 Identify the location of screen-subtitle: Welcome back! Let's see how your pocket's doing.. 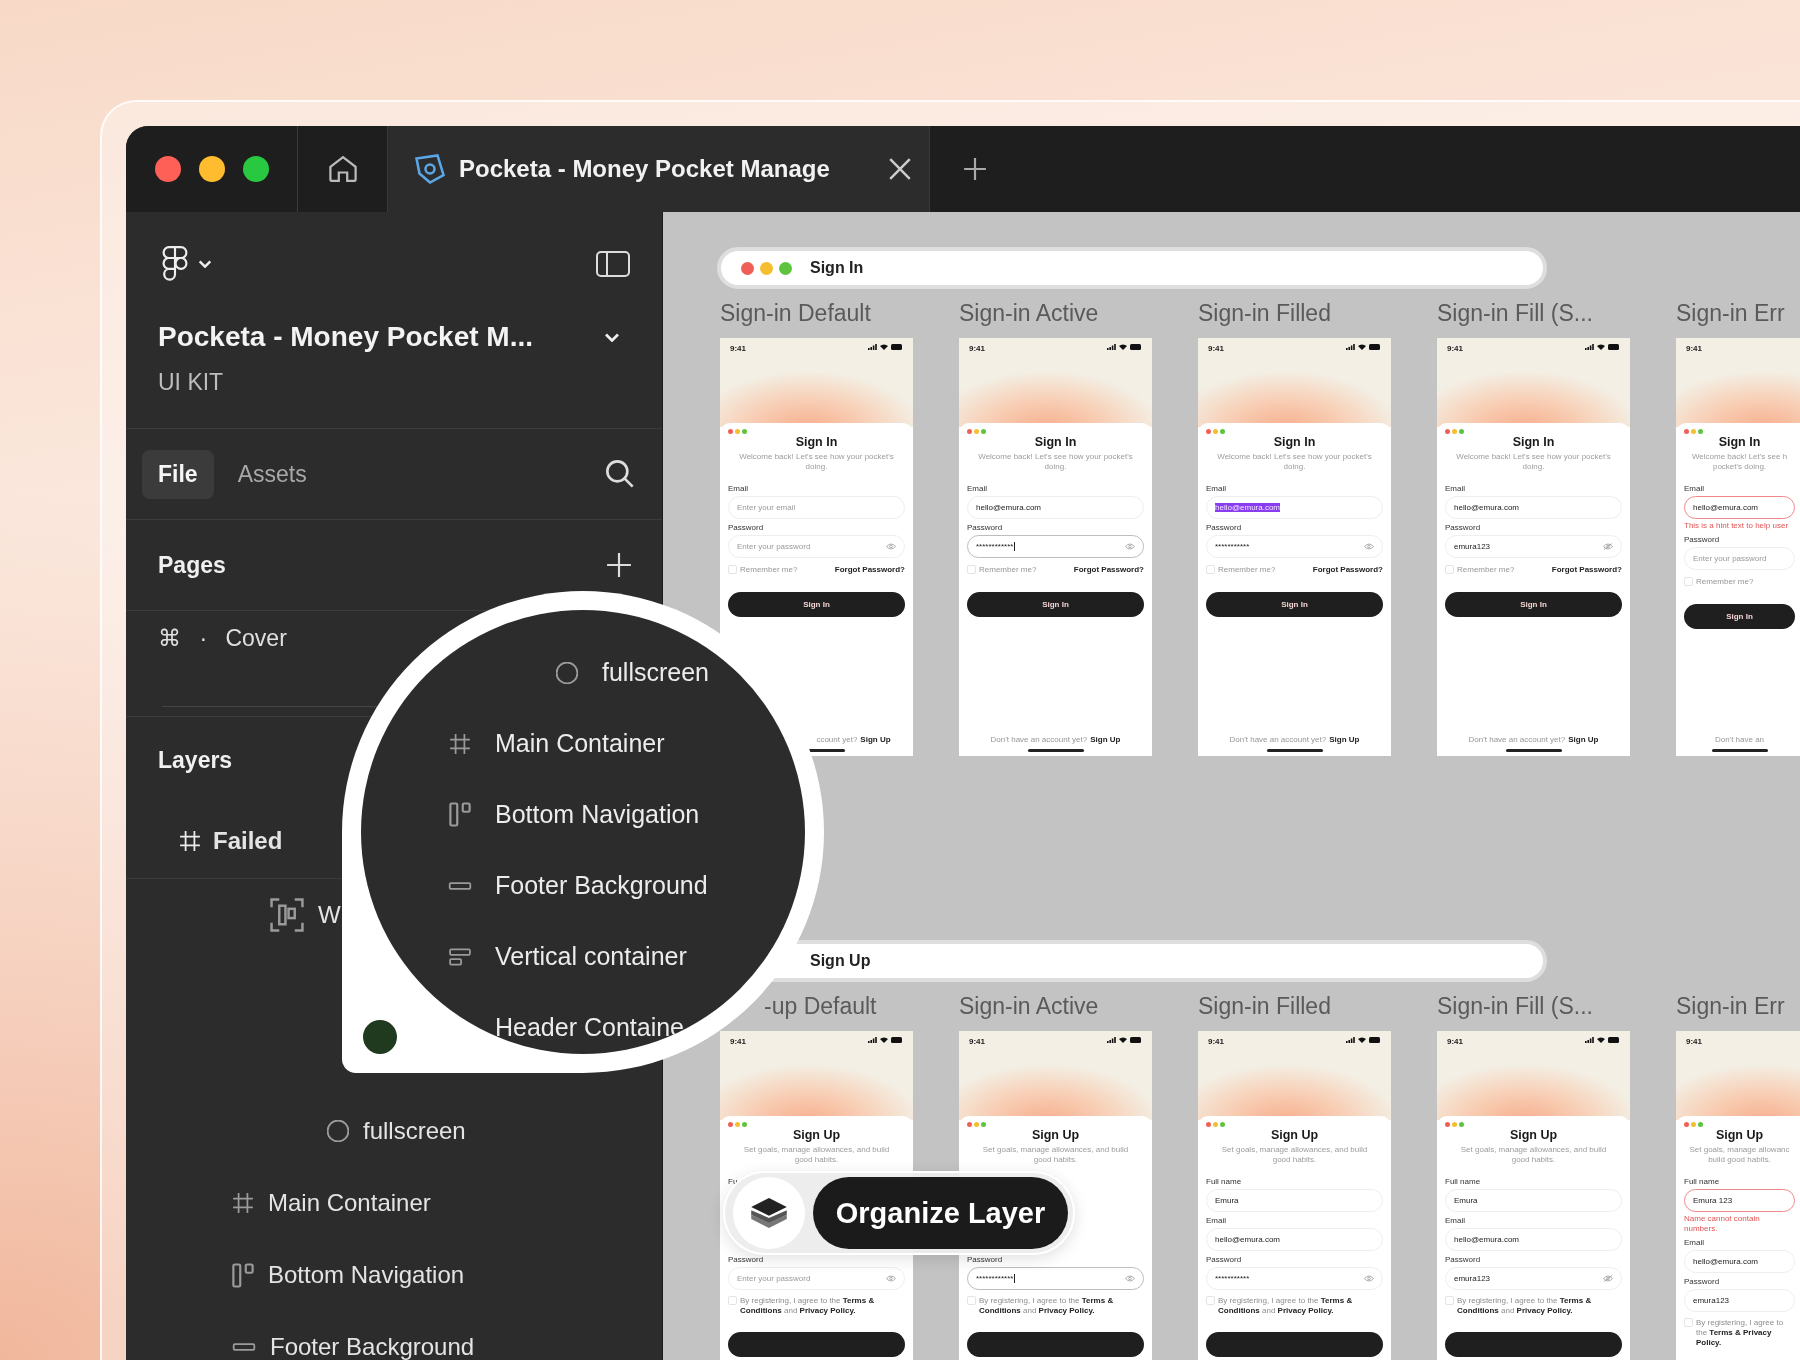
(816, 461).